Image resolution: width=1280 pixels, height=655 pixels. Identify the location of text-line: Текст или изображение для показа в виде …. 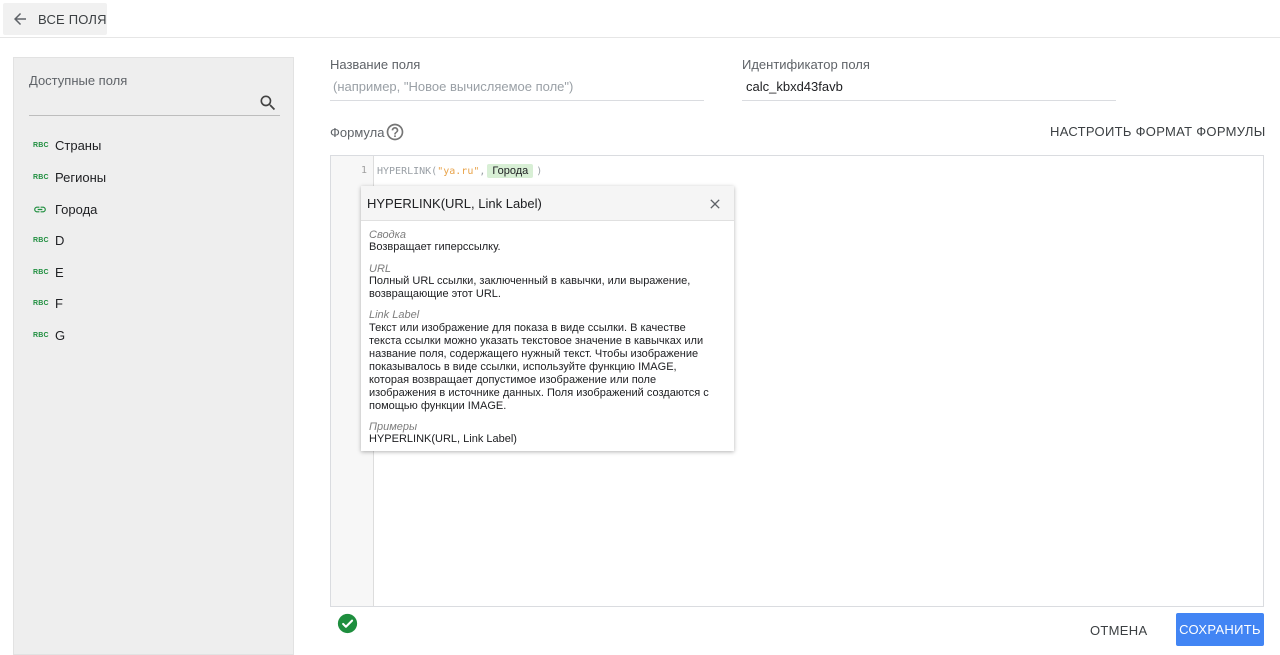
(527, 328).